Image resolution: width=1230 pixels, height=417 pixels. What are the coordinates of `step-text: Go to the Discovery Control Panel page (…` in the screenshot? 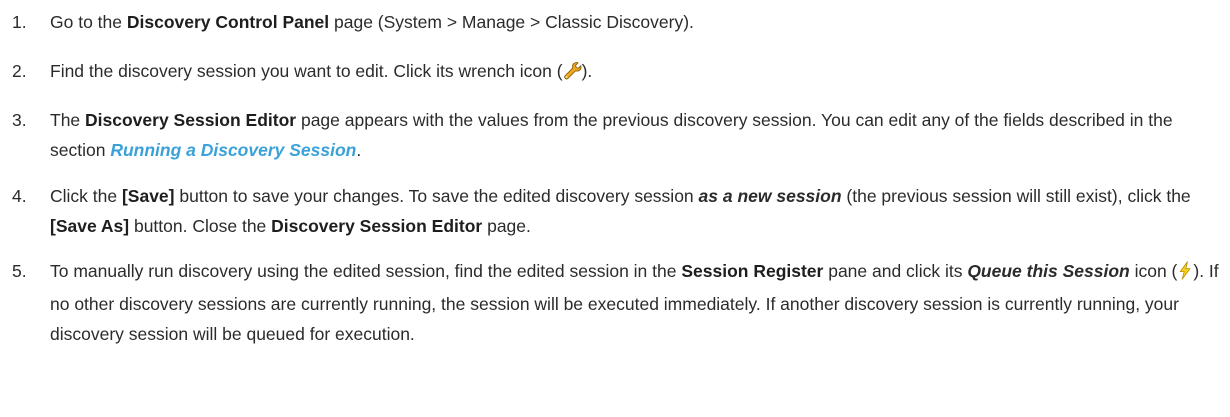 It's located at (636, 22).